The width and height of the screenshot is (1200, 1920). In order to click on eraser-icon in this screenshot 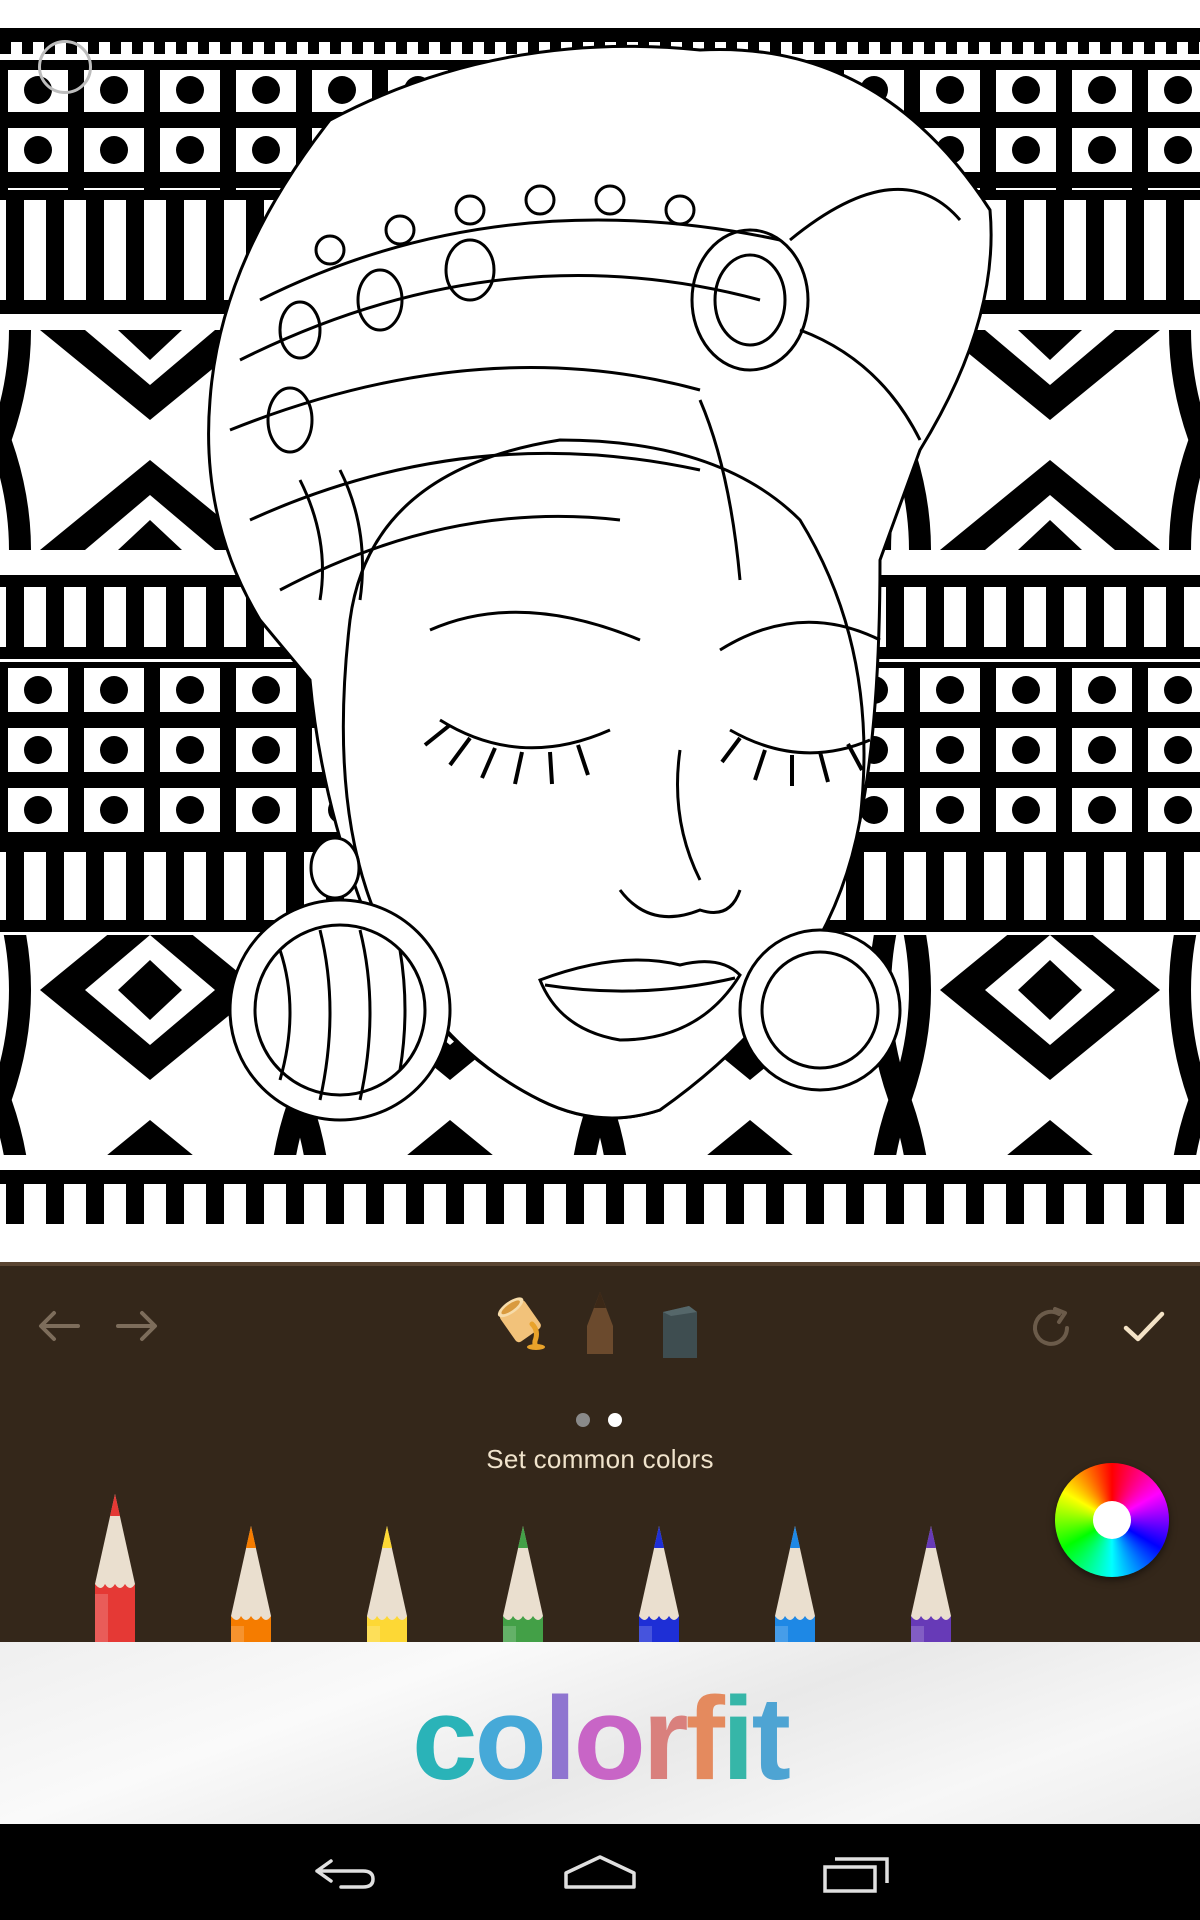, I will do `click(680, 1332)`.